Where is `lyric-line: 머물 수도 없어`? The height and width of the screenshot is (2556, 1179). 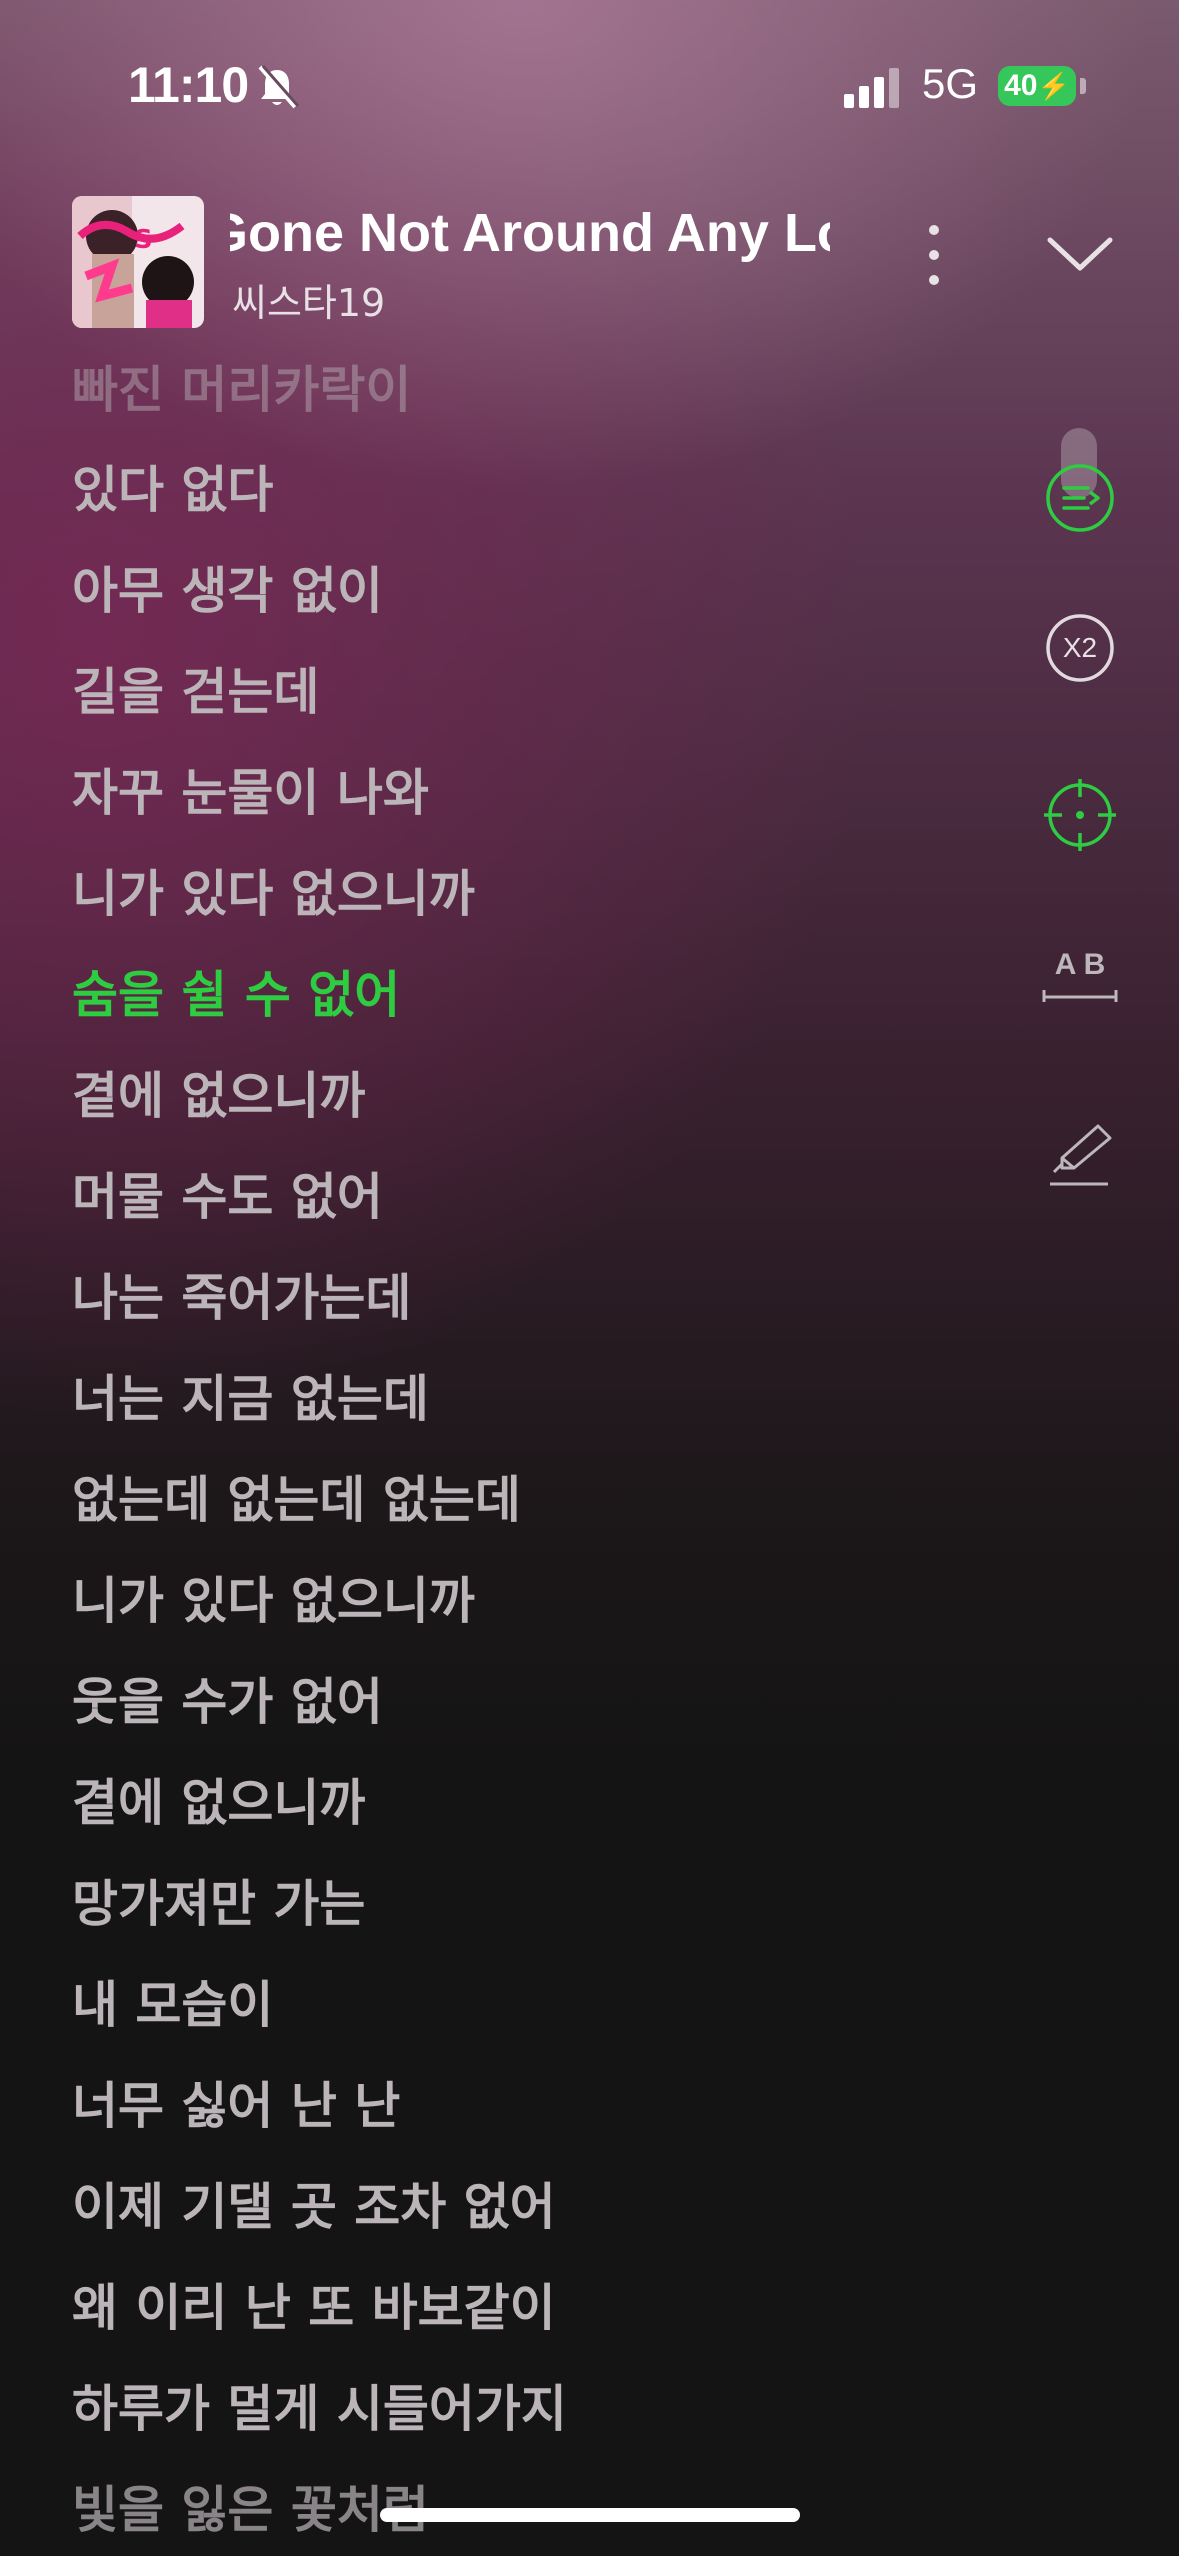 lyric-line: 머물 수도 없어 is located at coordinates (227, 1193).